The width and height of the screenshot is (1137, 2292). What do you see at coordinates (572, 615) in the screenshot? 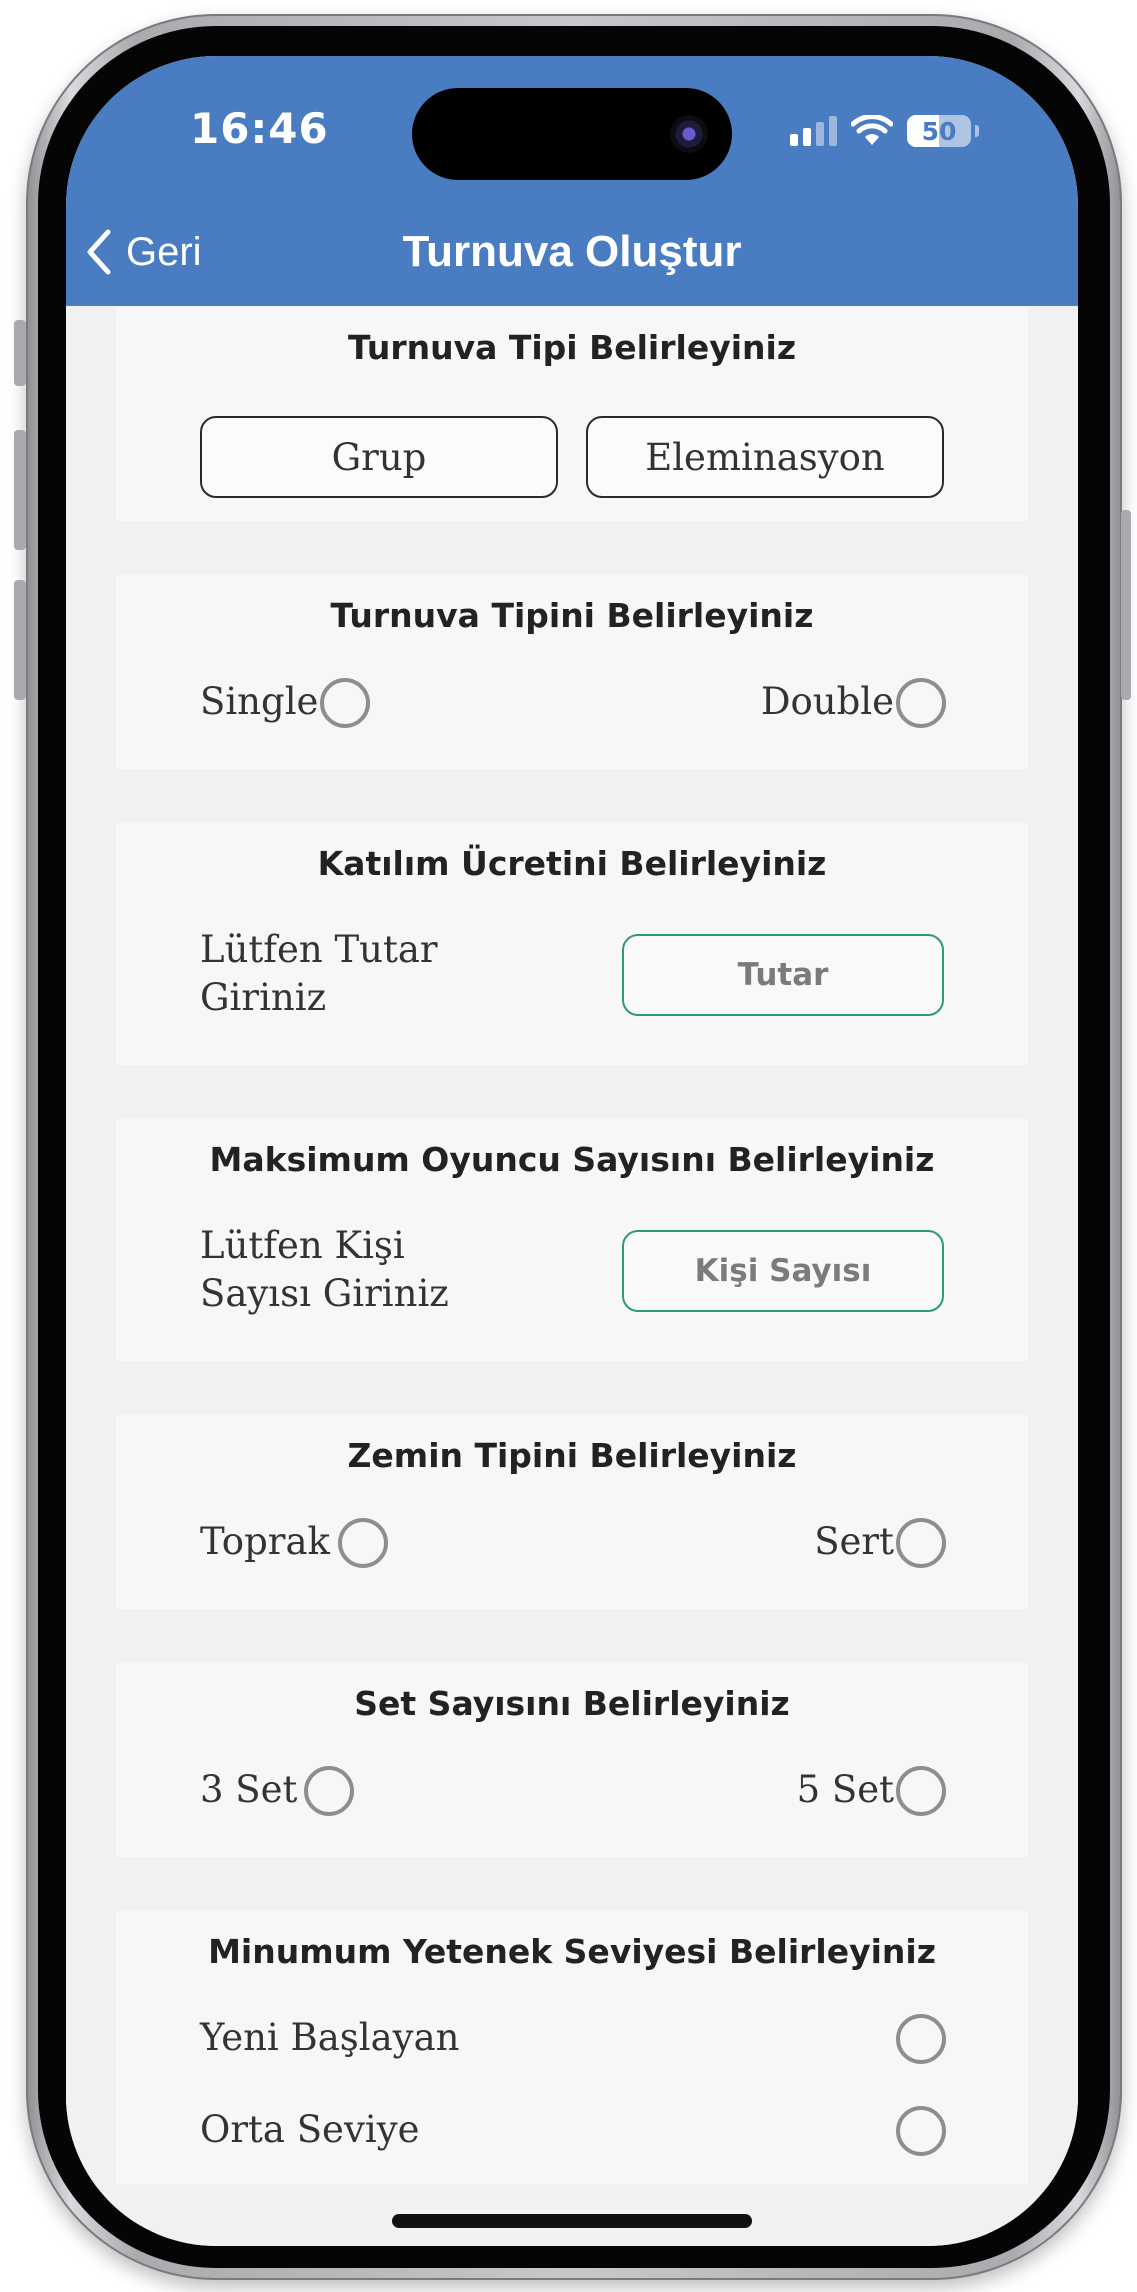
I see `tournament-type-title: Turnuva Tipini Belirleyiniz` at bounding box center [572, 615].